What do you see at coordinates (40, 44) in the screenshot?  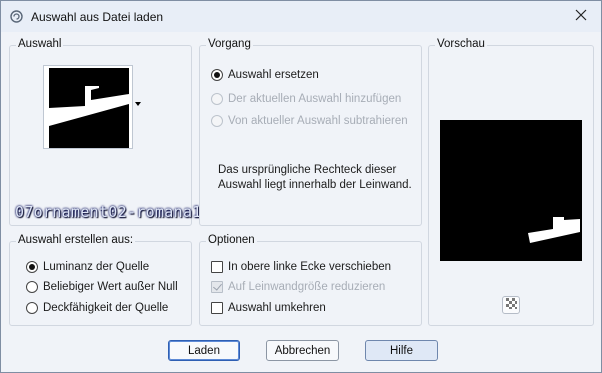 I see `auswahl-group-label: Auswahl` at bounding box center [40, 44].